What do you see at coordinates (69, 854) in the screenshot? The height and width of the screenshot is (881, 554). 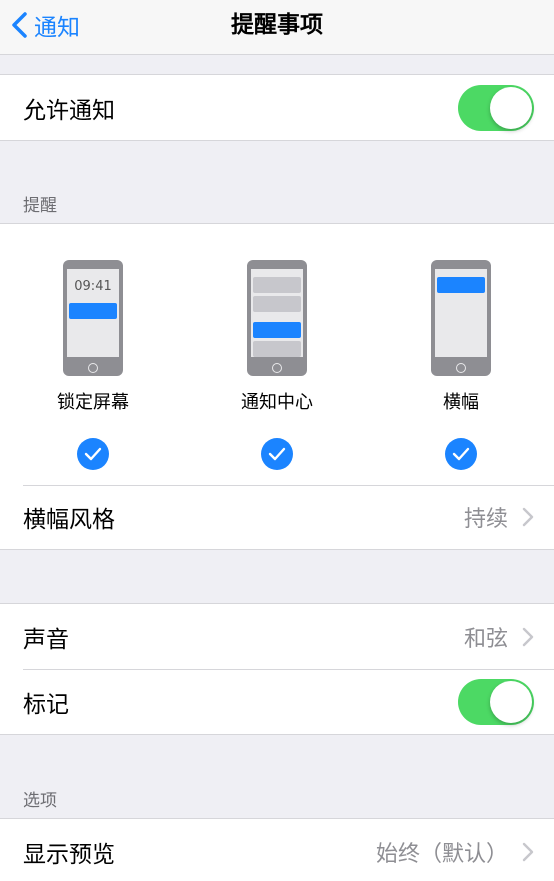 I see `show-previews-label: 显示预览` at bounding box center [69, 854].